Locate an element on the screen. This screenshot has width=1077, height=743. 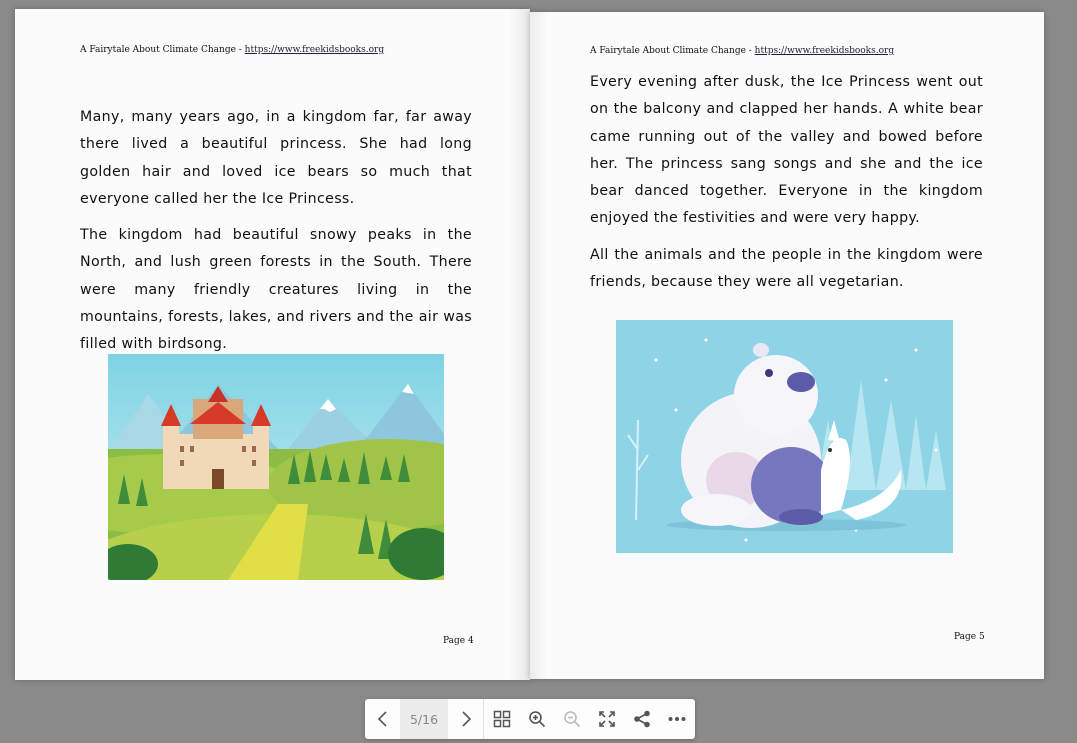
grid-icon is located at coordinates (501, 719).